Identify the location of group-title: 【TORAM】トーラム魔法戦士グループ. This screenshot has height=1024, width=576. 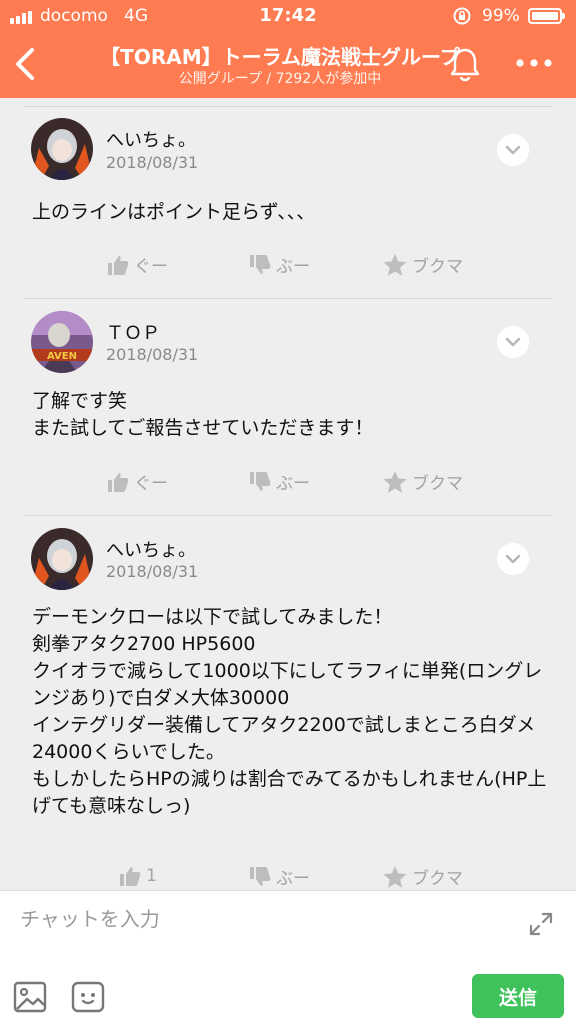
(280, 57).